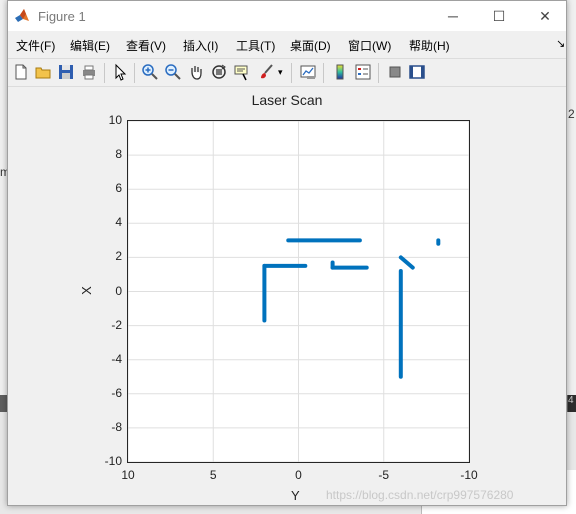 Image resolution: width=576 pixels, height=514 pixels. What do you see at coordinates (150, 72) in the screenshot?
I see `zoom-in-icon` at bounding box center [150, 72].